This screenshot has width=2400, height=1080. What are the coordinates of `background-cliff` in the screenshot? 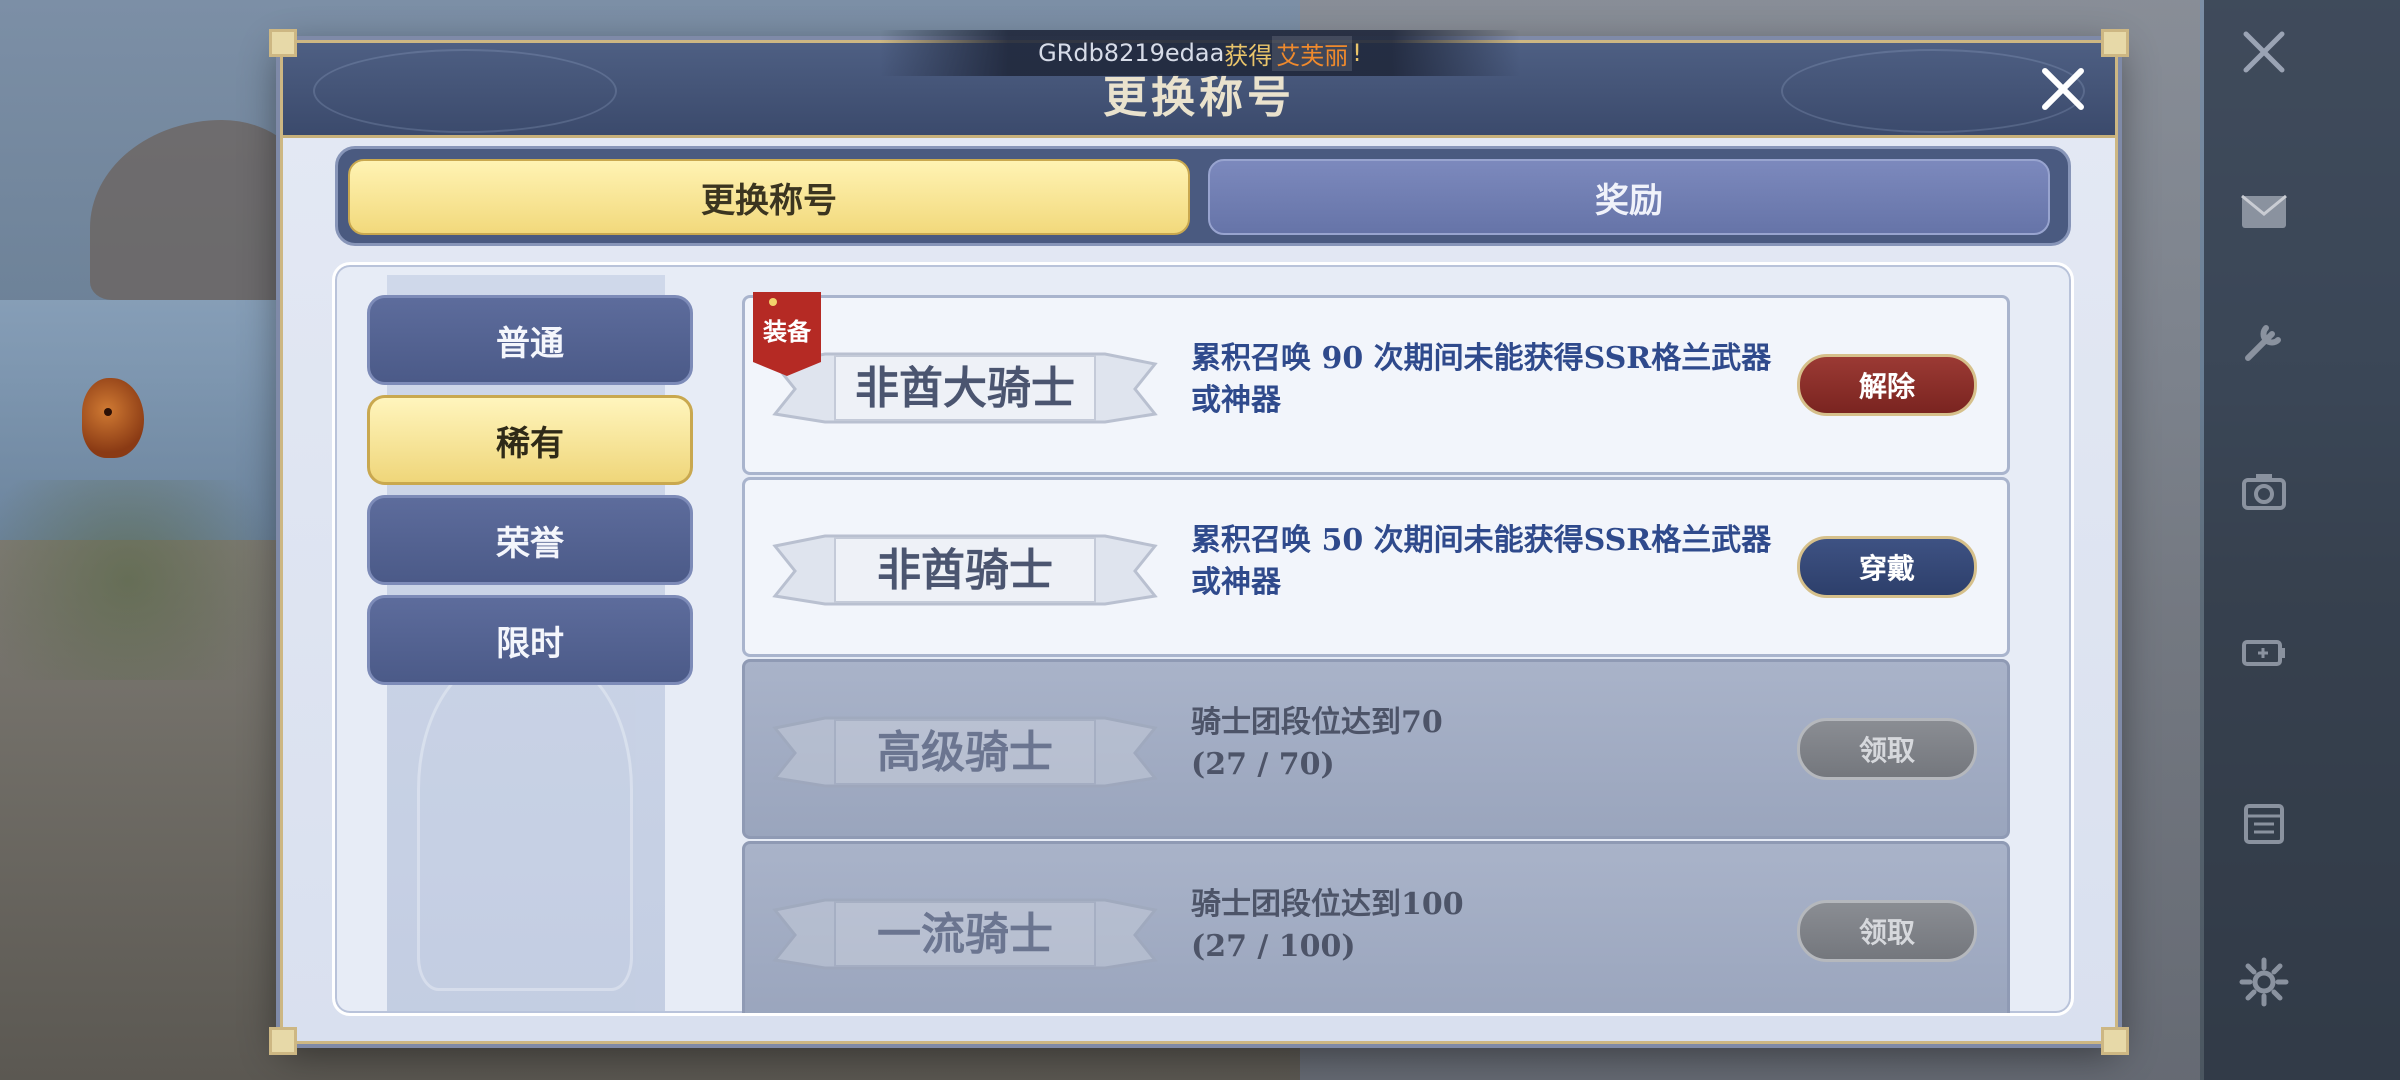 It's located at (200, 210).